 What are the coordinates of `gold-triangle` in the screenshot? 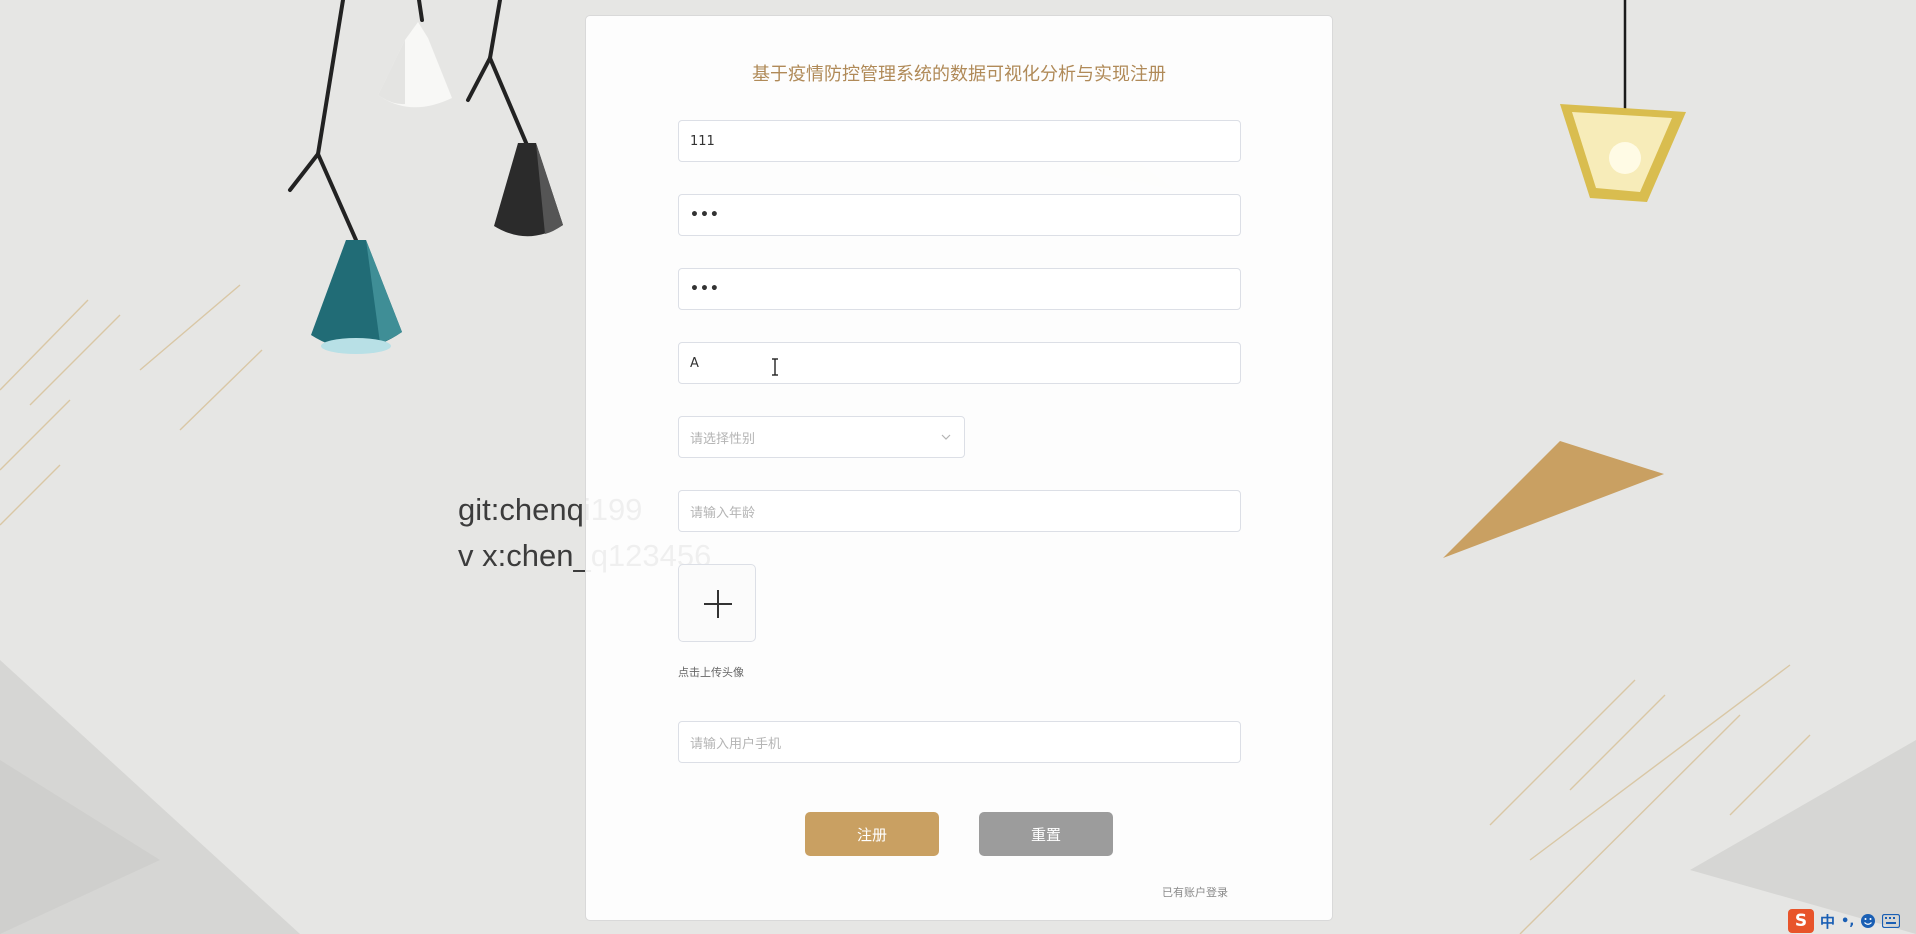 It's located at (1553, 499).